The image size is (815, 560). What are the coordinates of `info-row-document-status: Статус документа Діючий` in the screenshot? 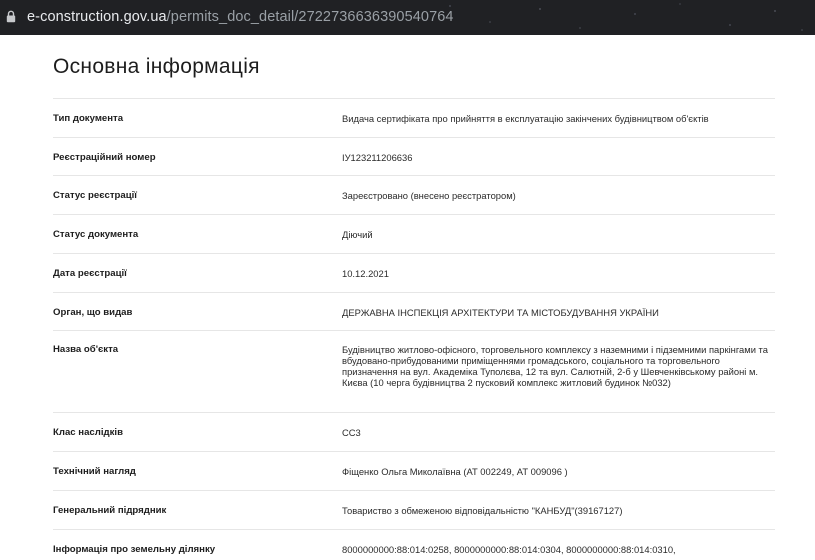 It's located at (414, 234).